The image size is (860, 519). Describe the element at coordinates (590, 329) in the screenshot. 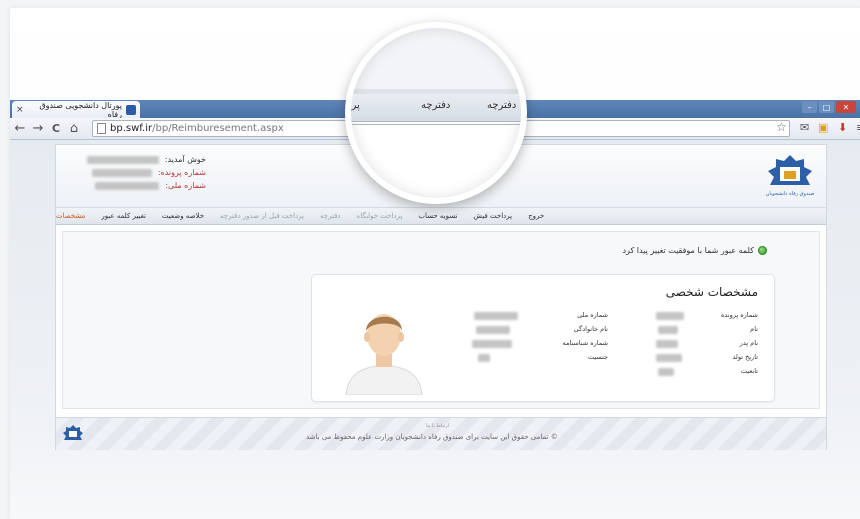

I see `field-label-last-name: نام خانوادگی` at that location.